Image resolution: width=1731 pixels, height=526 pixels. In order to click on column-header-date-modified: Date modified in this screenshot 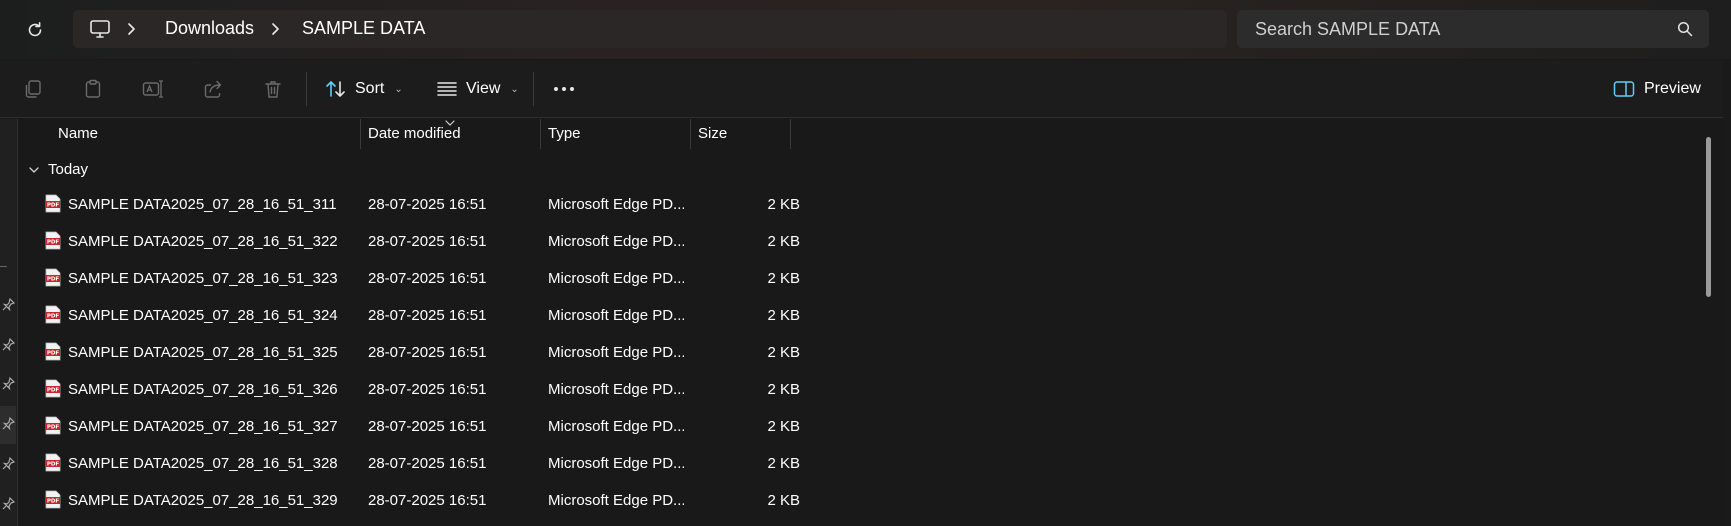, I will do `click(414, 133)`.